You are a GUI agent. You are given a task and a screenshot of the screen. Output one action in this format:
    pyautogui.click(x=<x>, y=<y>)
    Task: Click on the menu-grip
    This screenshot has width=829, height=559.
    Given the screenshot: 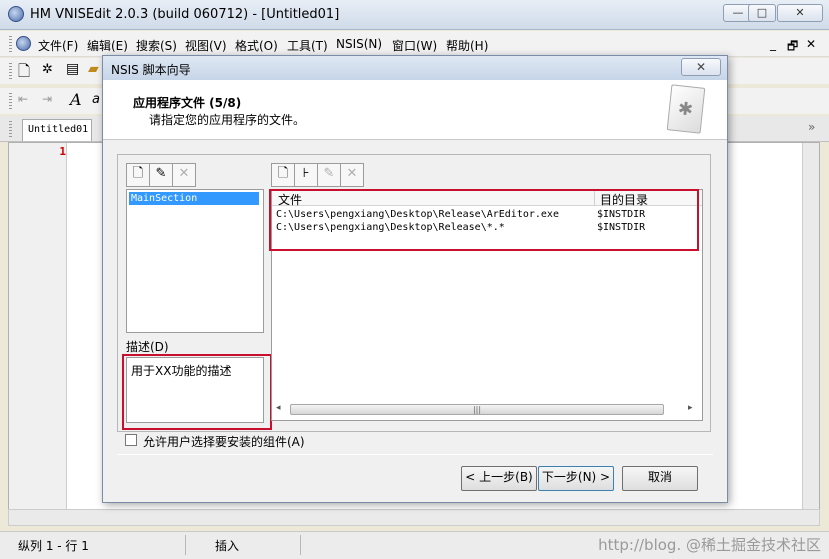 What is the action you would take?
    pyautogui.click(x=10, y=44)
    